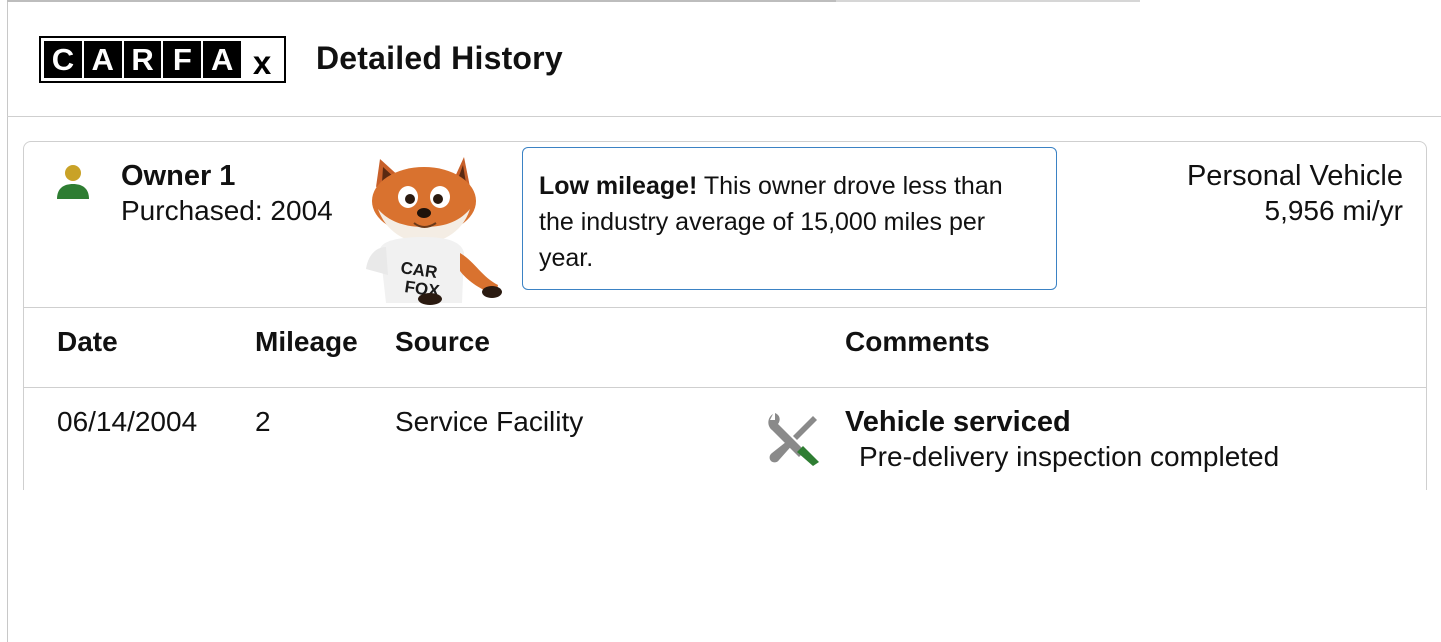 This screenshot has height=642, width=1441. Describe the element at coordinates (439, 58) in the screenshot. I see `page-title: Detailed History` at that location.